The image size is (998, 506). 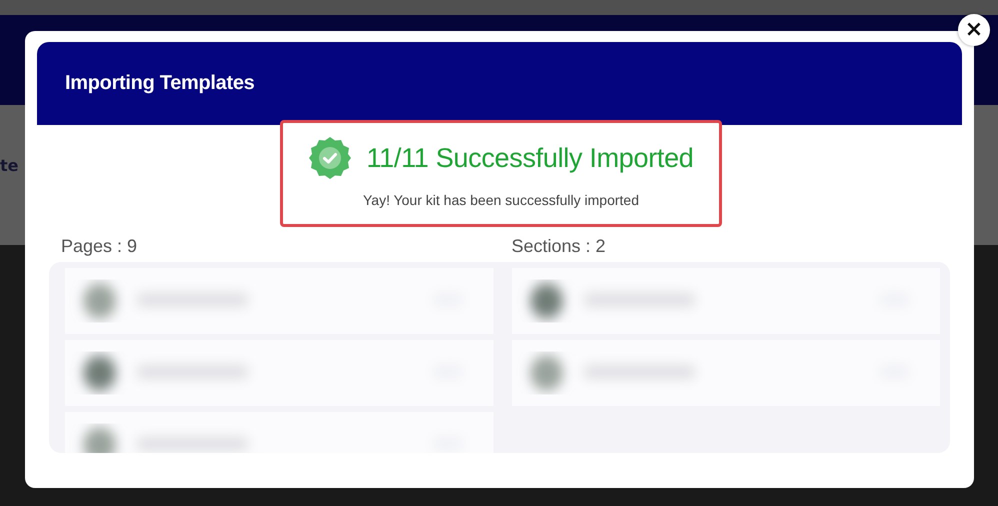 What do you see at coordinates (330, 158) in the screenshot?
I see `check-badge-icon` at bounding box center [330, 158].